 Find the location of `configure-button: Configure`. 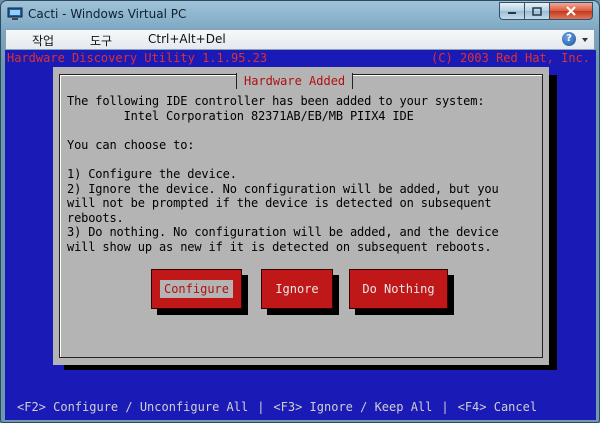

configure-button: Configure is located at coordinates (196, 289).